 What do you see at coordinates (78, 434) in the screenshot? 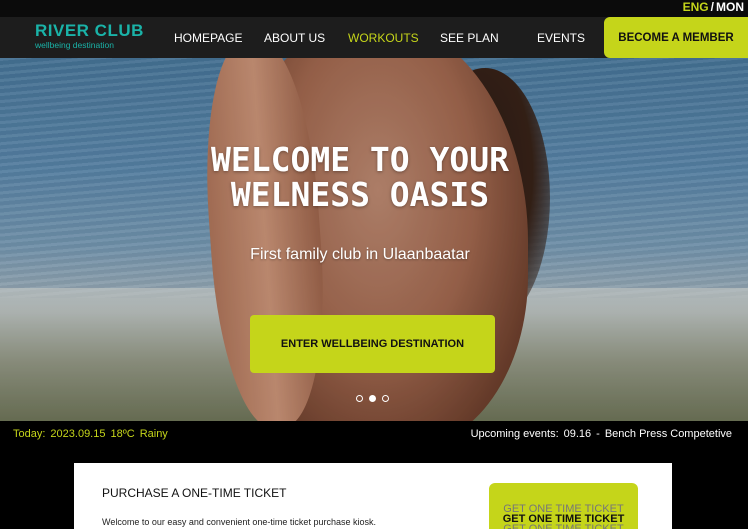
I see `today-date: 2023.09.15` at bounding box center [78, 434].